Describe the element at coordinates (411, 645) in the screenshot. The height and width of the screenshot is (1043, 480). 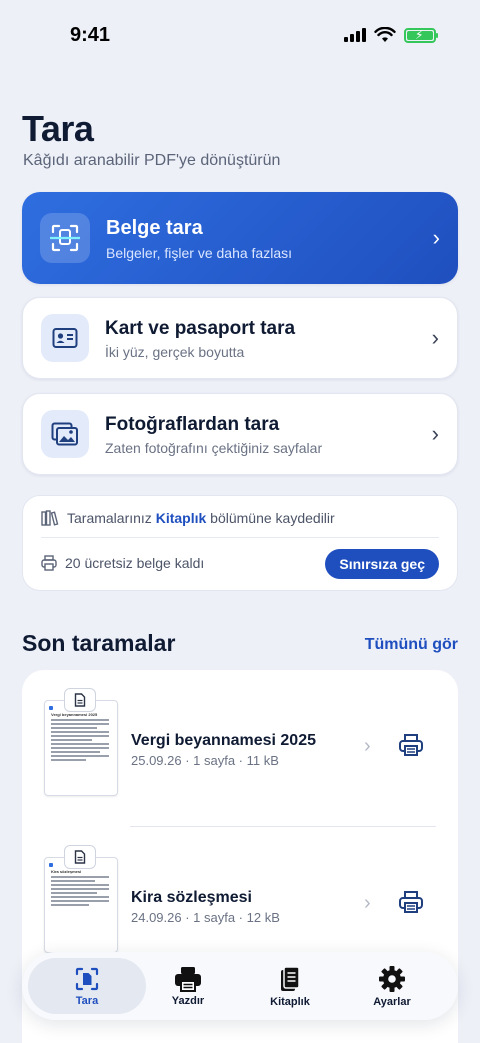
I see `see-all-link: Tümünü gör` at that location.